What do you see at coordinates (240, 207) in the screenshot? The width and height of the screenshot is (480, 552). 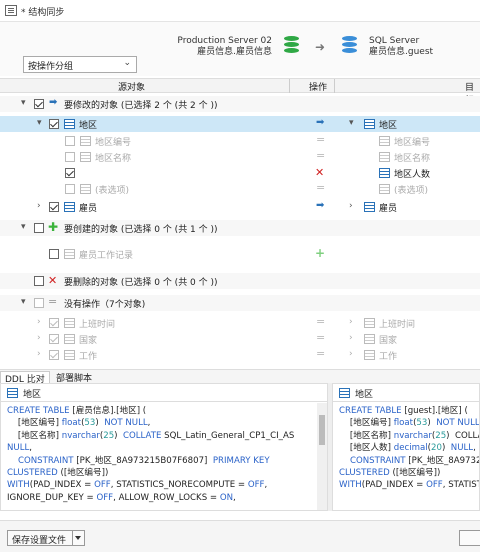 I see `table-row-guyuan: › 雇员 ➡ › 雇员` at bounding box center [240, 207].